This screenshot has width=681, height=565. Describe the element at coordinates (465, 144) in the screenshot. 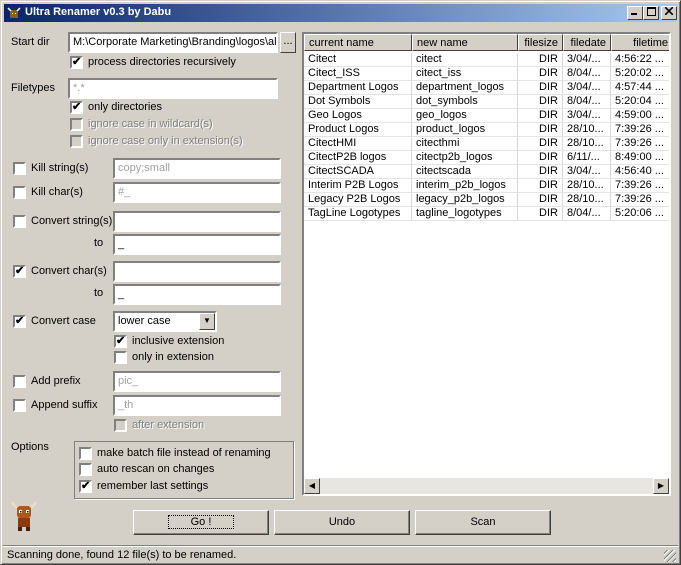

I see `cell-new-name: citecthmi` at that location.